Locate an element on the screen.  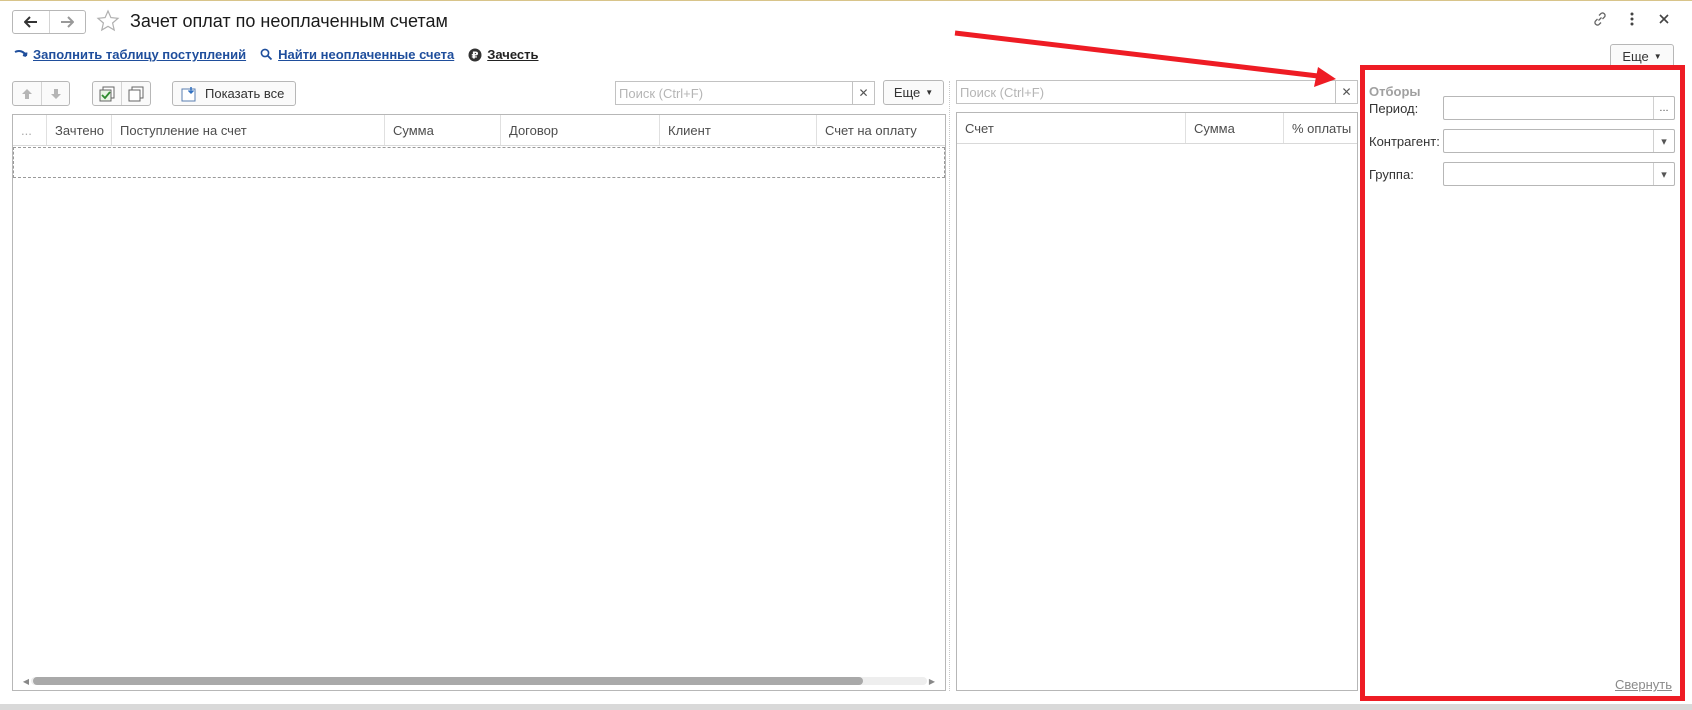
arrow-up-icon is located at coordinates (27, 93).